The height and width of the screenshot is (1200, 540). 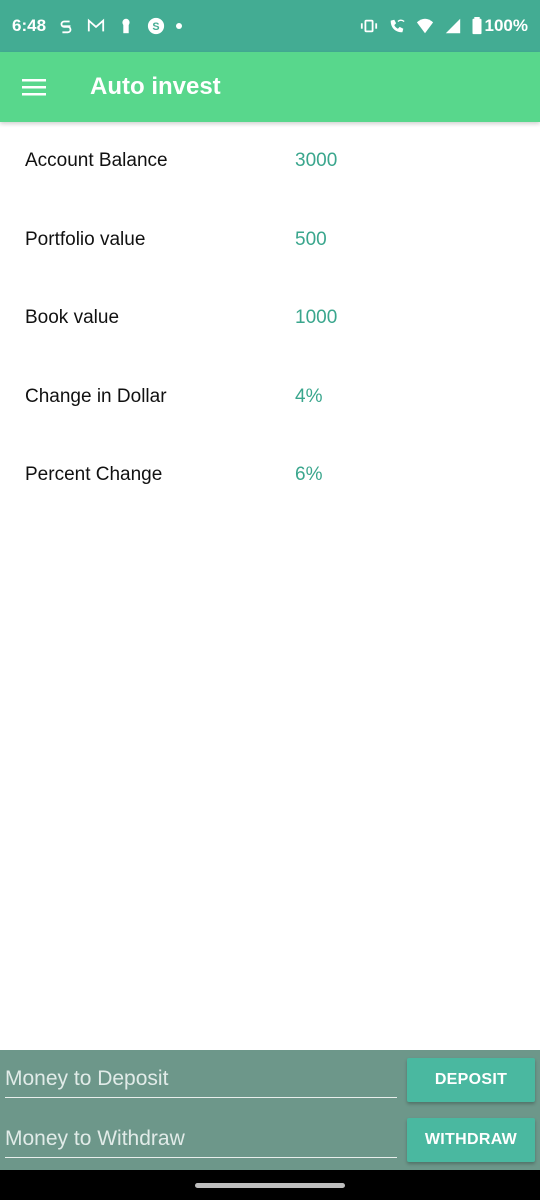 I want to click on app-bar: Auto invest, so click(x=270, y=87).